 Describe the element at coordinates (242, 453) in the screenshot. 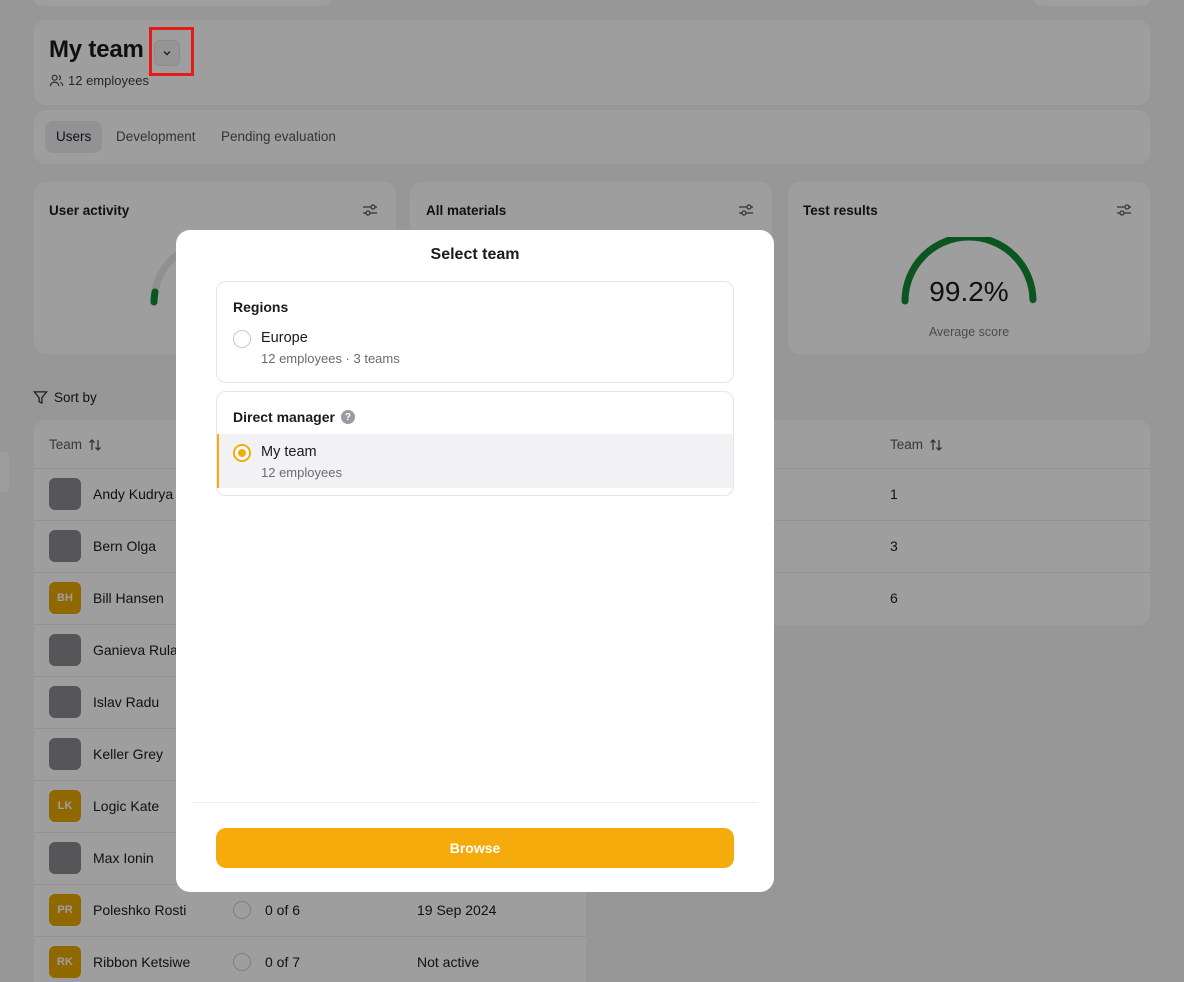

I see `radio-my-team` at that location.